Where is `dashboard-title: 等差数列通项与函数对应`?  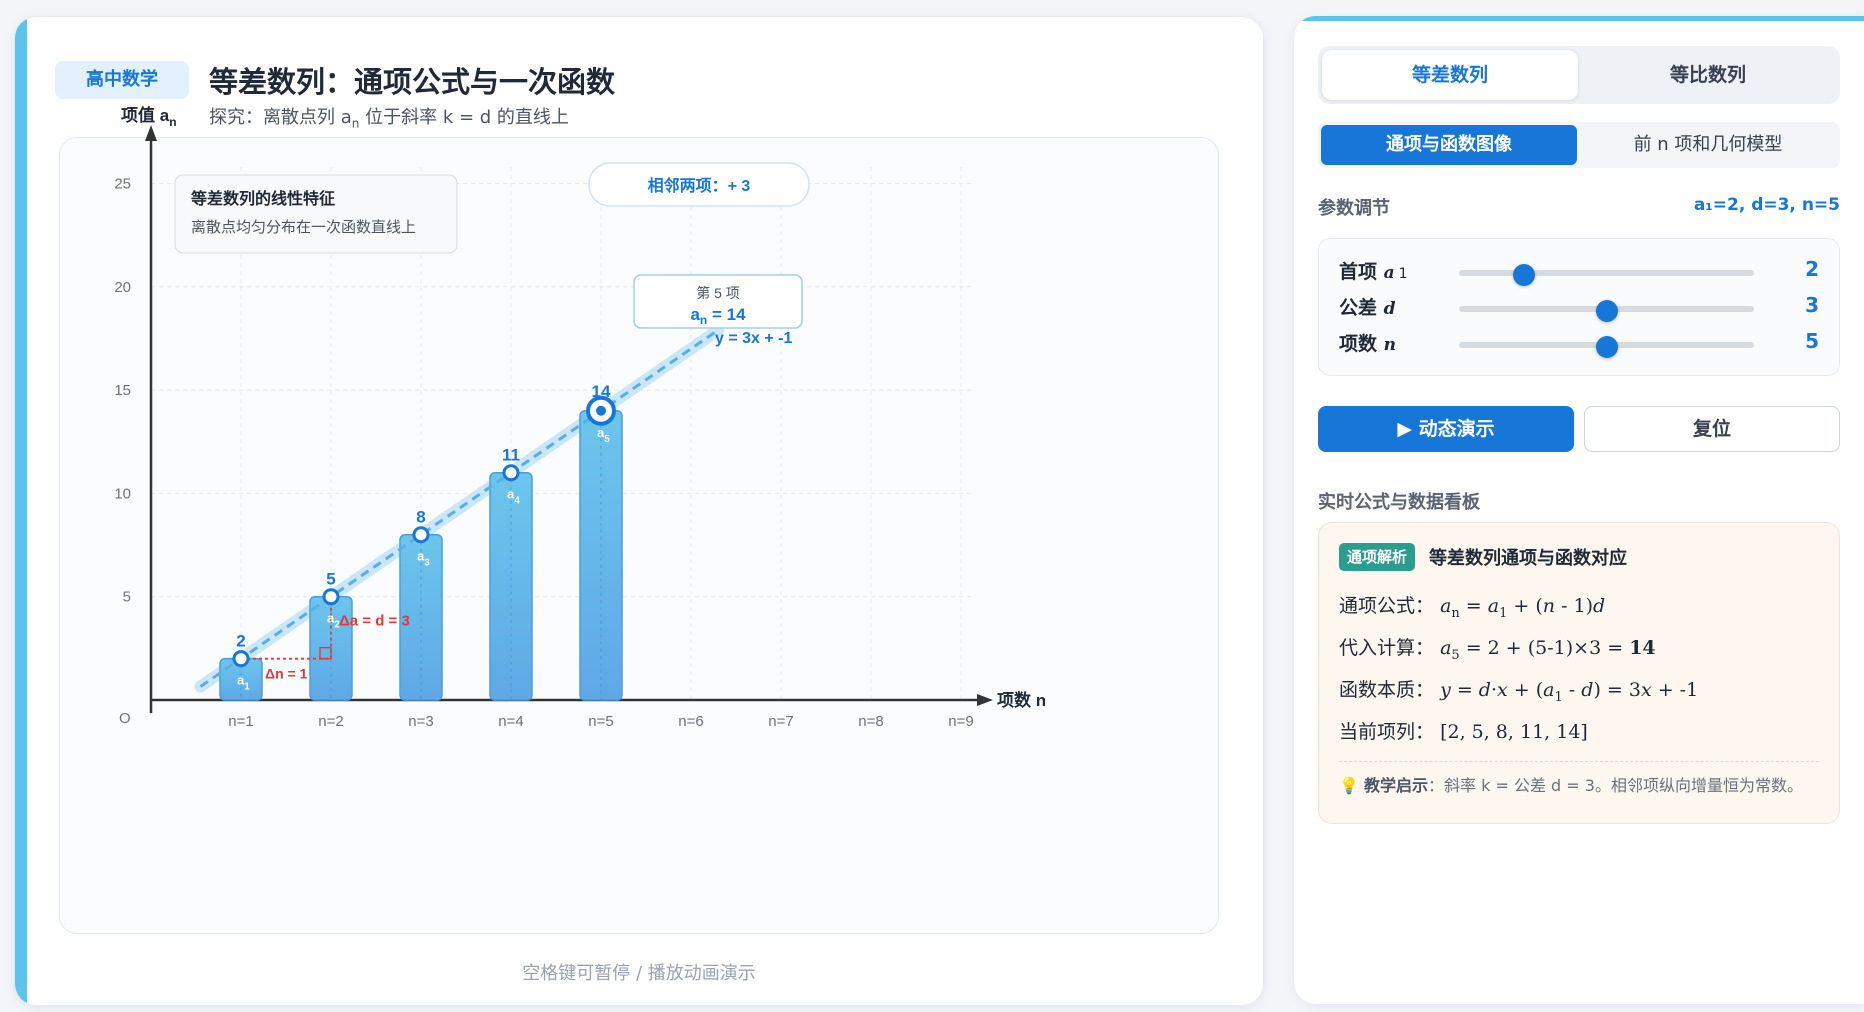 dashboard-title: 等差数列通项与函数对应 is located at coordinates (1528, 558).